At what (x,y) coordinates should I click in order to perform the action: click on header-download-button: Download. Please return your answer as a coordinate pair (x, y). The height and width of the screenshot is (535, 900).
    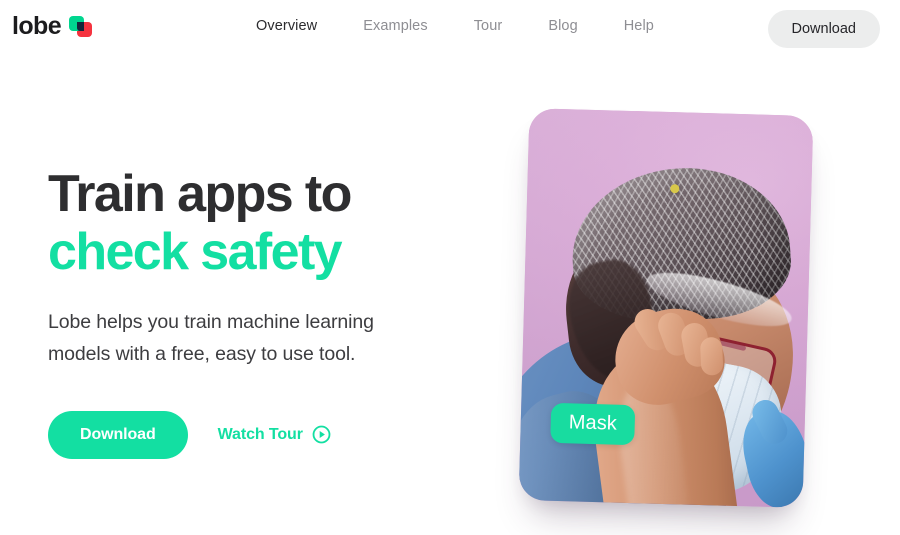
    Looking at the image, I should click on (823, 29).